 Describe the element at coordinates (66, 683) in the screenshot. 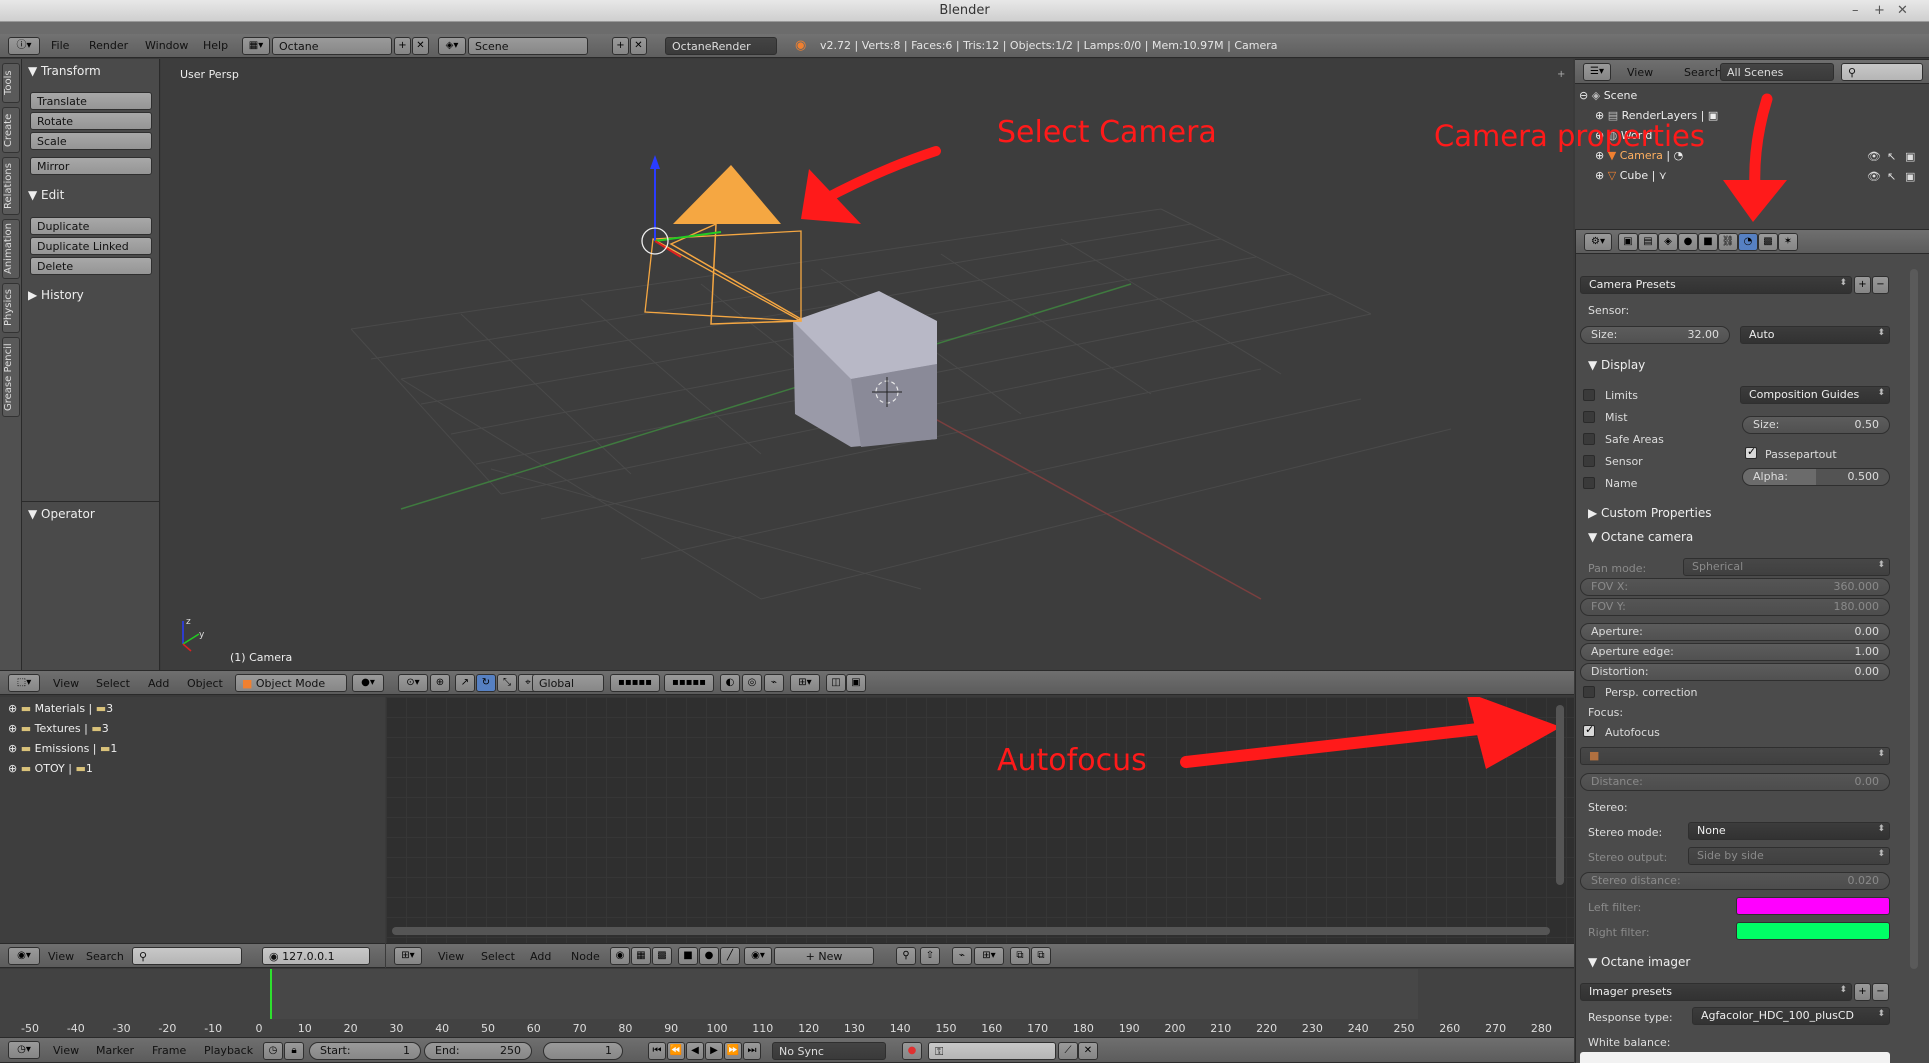

I see `menu-view: View` at that location.